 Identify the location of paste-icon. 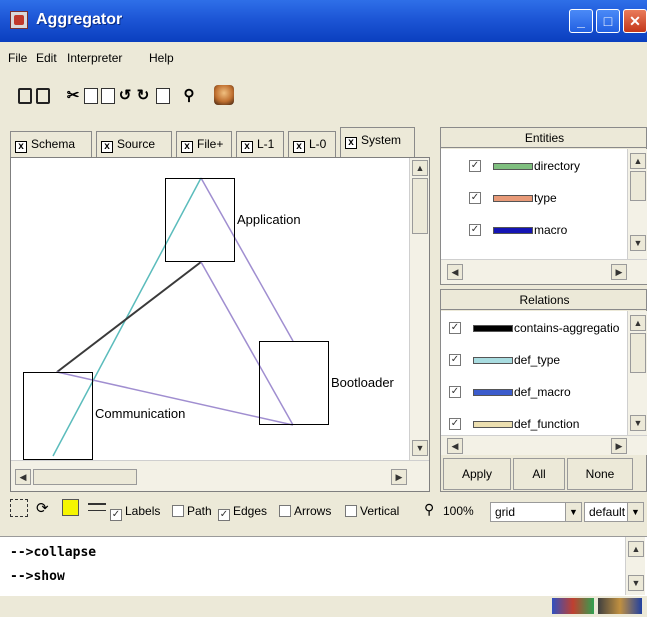
(108, 96).